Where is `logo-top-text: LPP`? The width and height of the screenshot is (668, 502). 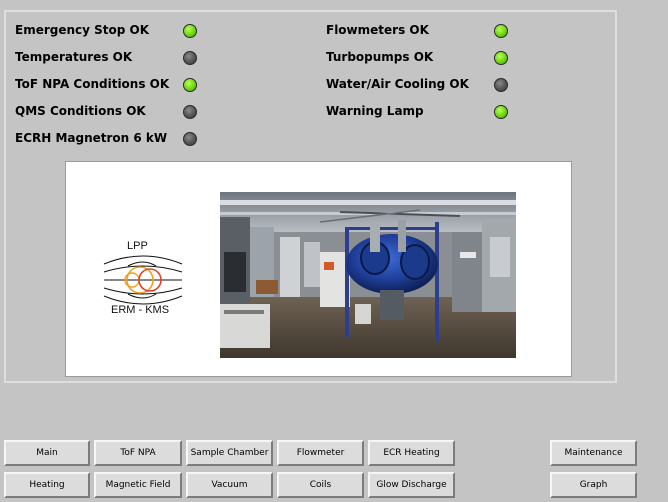
logo-top-text: LPP is located at coordinates (137, 246).